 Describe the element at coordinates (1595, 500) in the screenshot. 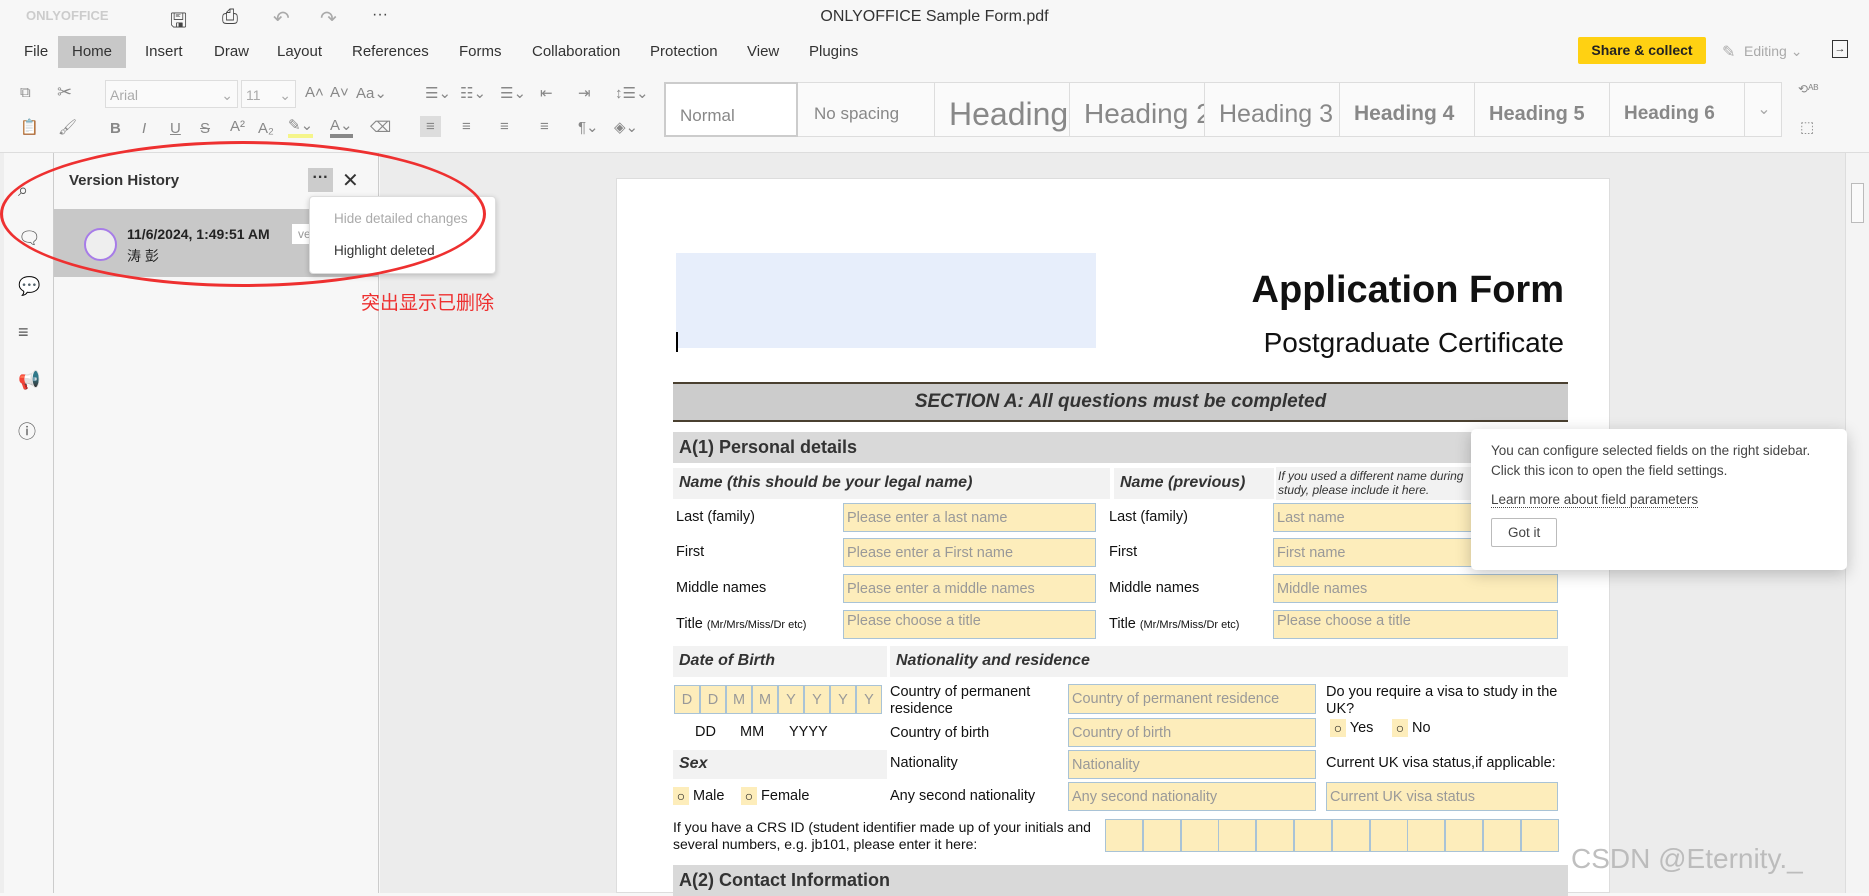

I see `learn-more-link: Learn more about field parameters` at that location.